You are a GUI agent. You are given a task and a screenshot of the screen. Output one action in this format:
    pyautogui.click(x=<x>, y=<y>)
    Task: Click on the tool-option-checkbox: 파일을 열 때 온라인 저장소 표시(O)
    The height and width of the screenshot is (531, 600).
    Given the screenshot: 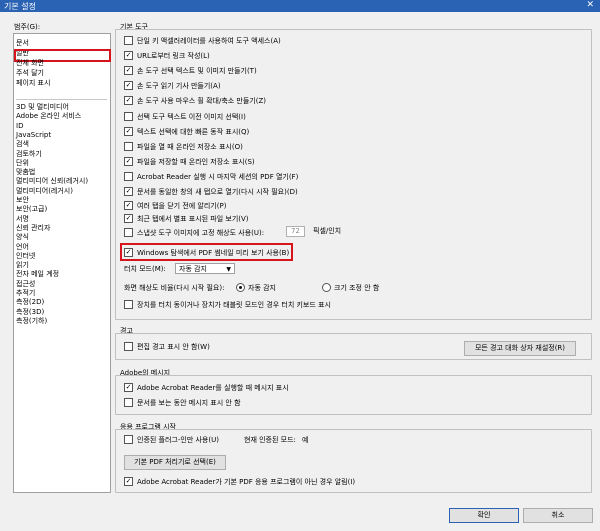 What is the action you would take?
    pyautogui.click(x=183, y=146)
    